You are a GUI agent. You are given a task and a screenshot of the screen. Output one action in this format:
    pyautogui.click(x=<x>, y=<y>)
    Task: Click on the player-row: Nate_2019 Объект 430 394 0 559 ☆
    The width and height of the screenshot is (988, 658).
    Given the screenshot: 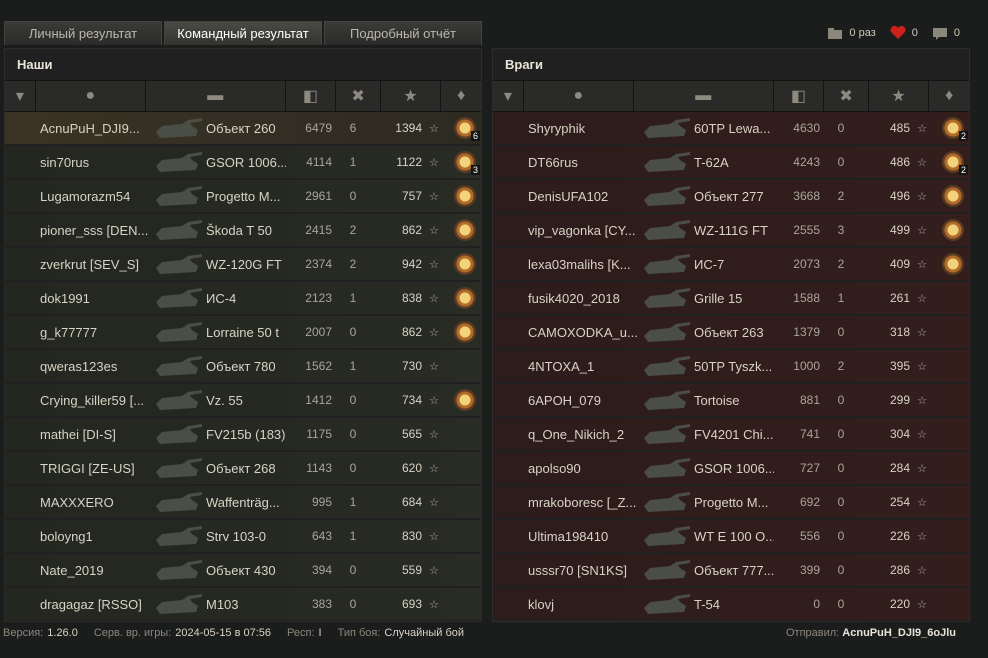 What is the action you would take?
    pyautogui.click(x=243, y=570)
    